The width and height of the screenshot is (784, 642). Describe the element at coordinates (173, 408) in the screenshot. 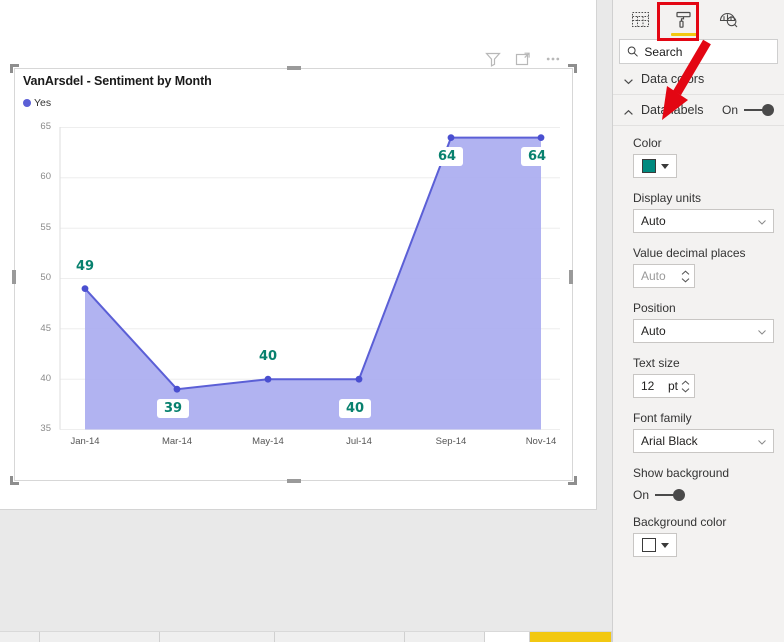

I see `data-label-mar: 39` at that location.